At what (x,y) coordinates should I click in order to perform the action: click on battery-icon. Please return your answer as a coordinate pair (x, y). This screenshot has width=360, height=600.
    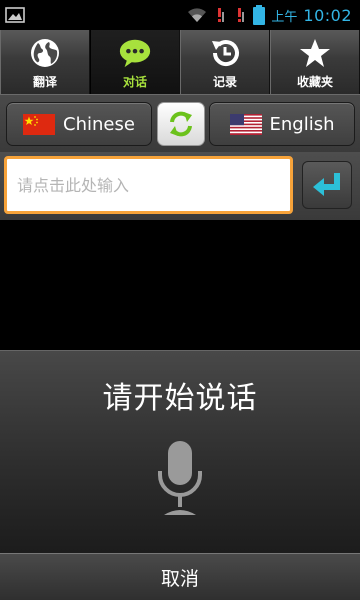
    Looking at the image, I should click on (259, 15).